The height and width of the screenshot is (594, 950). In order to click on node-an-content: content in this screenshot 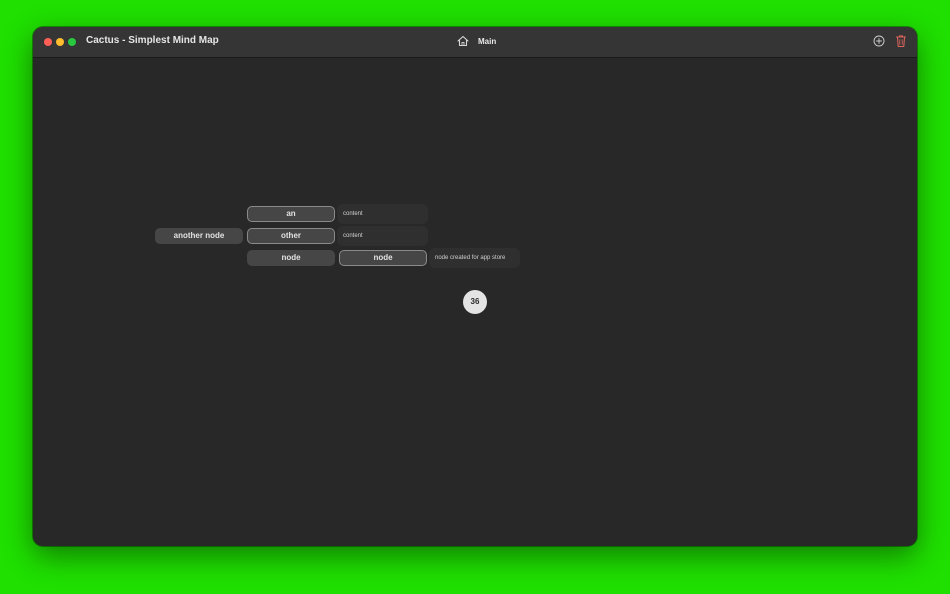, I will do `click(382, 214)`.